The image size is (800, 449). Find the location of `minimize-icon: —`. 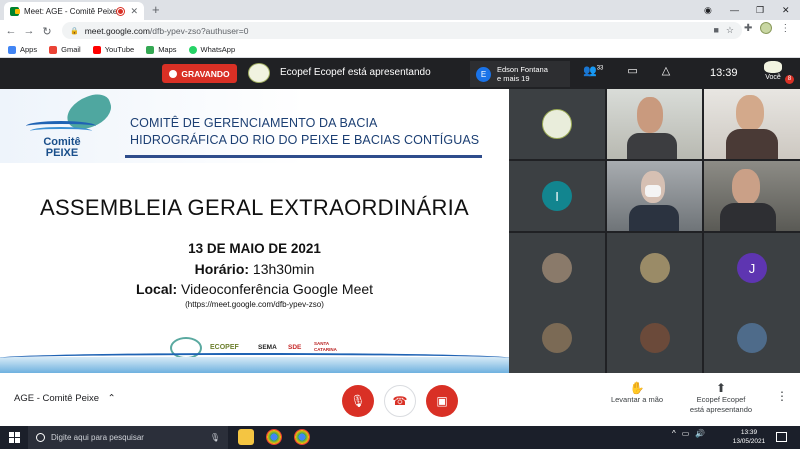

minimize-icon: — is located at coordinates (734, 10).